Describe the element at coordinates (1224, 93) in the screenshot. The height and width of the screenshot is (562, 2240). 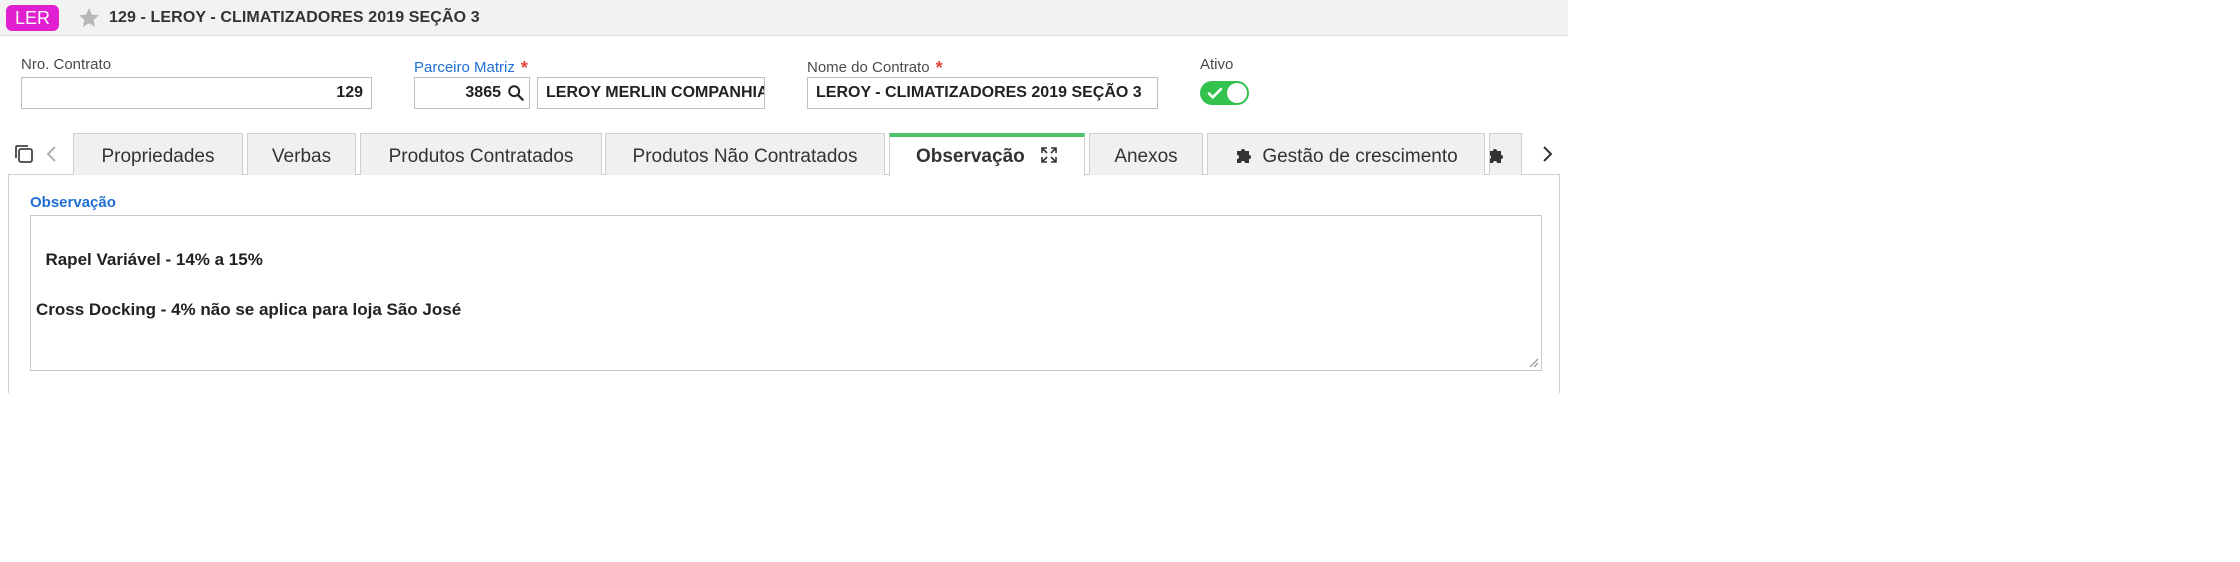
I see `active-toggle` at that location.